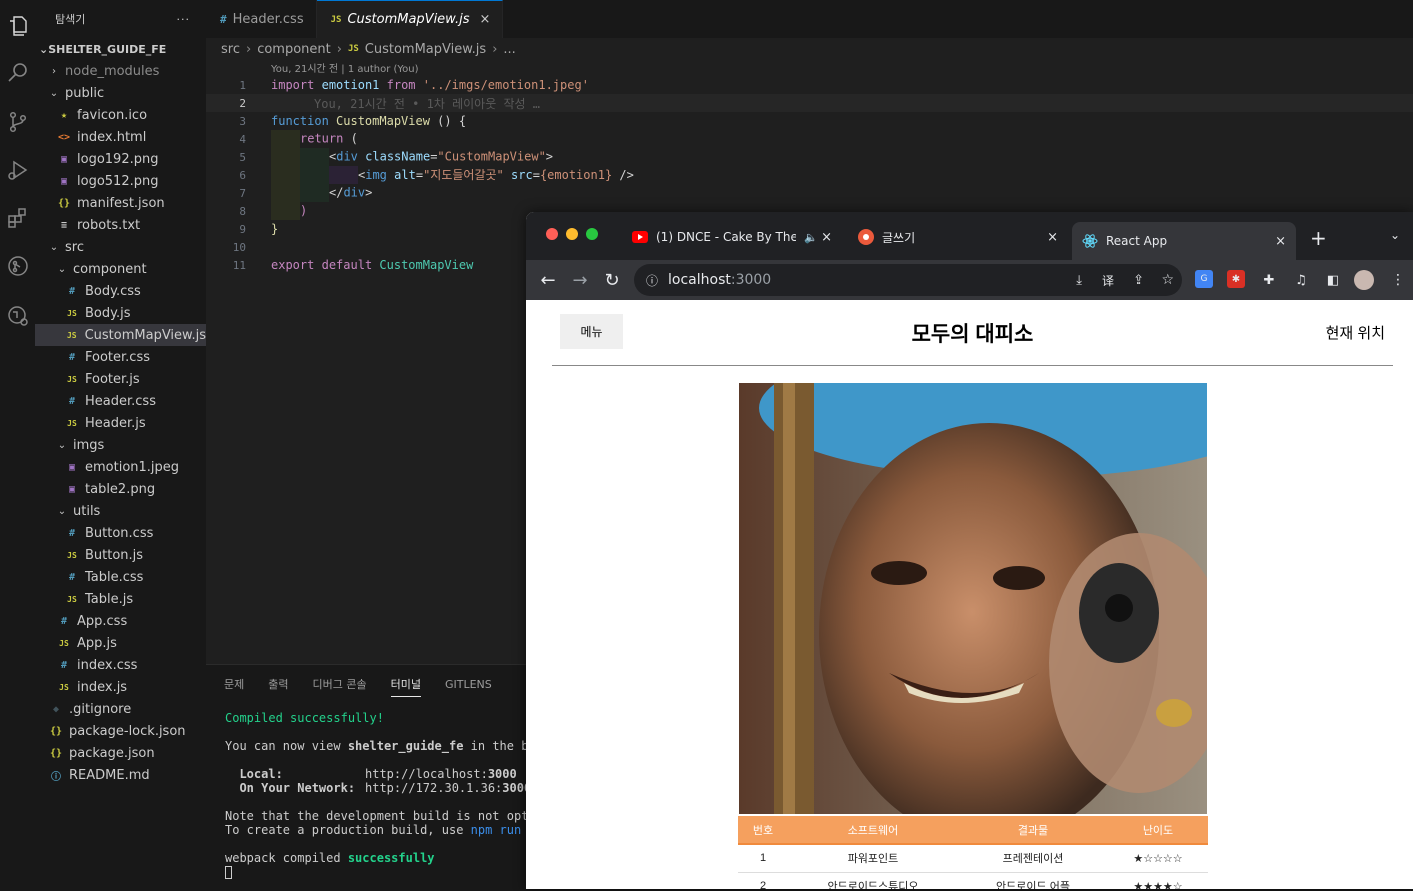 The image size is (1413, 891). I want to click on reload-button: ↻, so click(612, 280).